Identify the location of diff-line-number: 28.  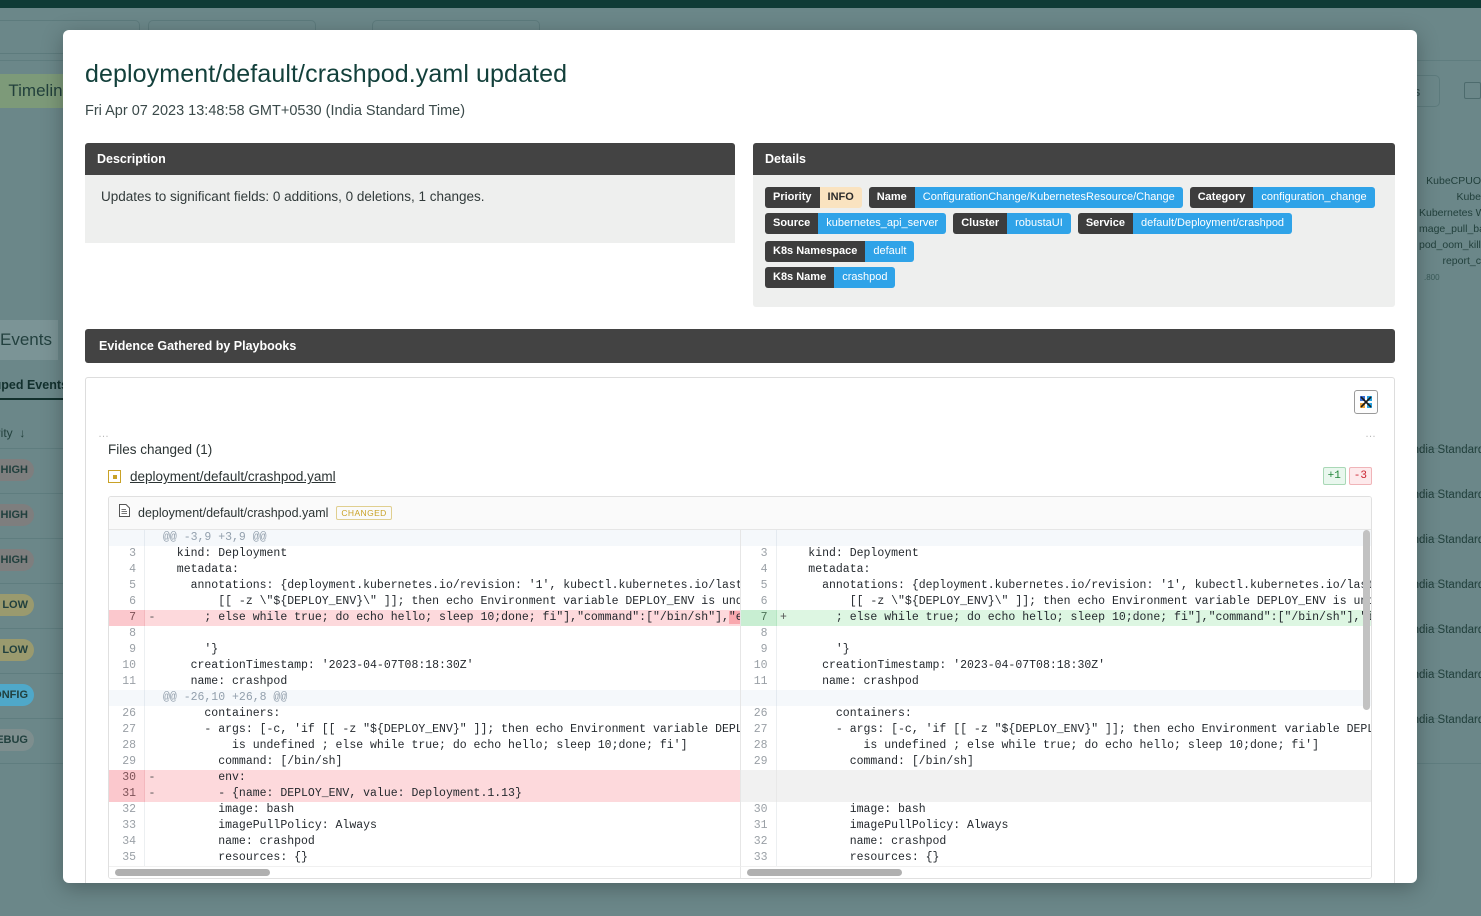
(758, 746).